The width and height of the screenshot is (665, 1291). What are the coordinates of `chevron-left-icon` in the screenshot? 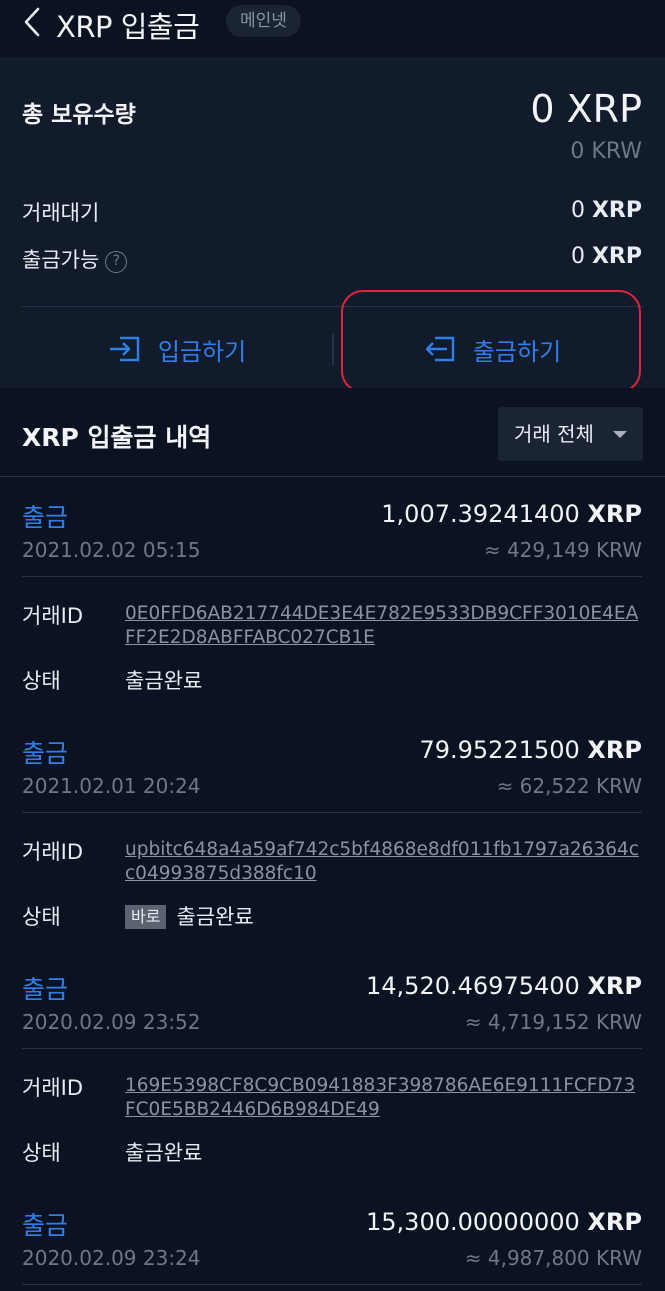 It's located at (32, 22).